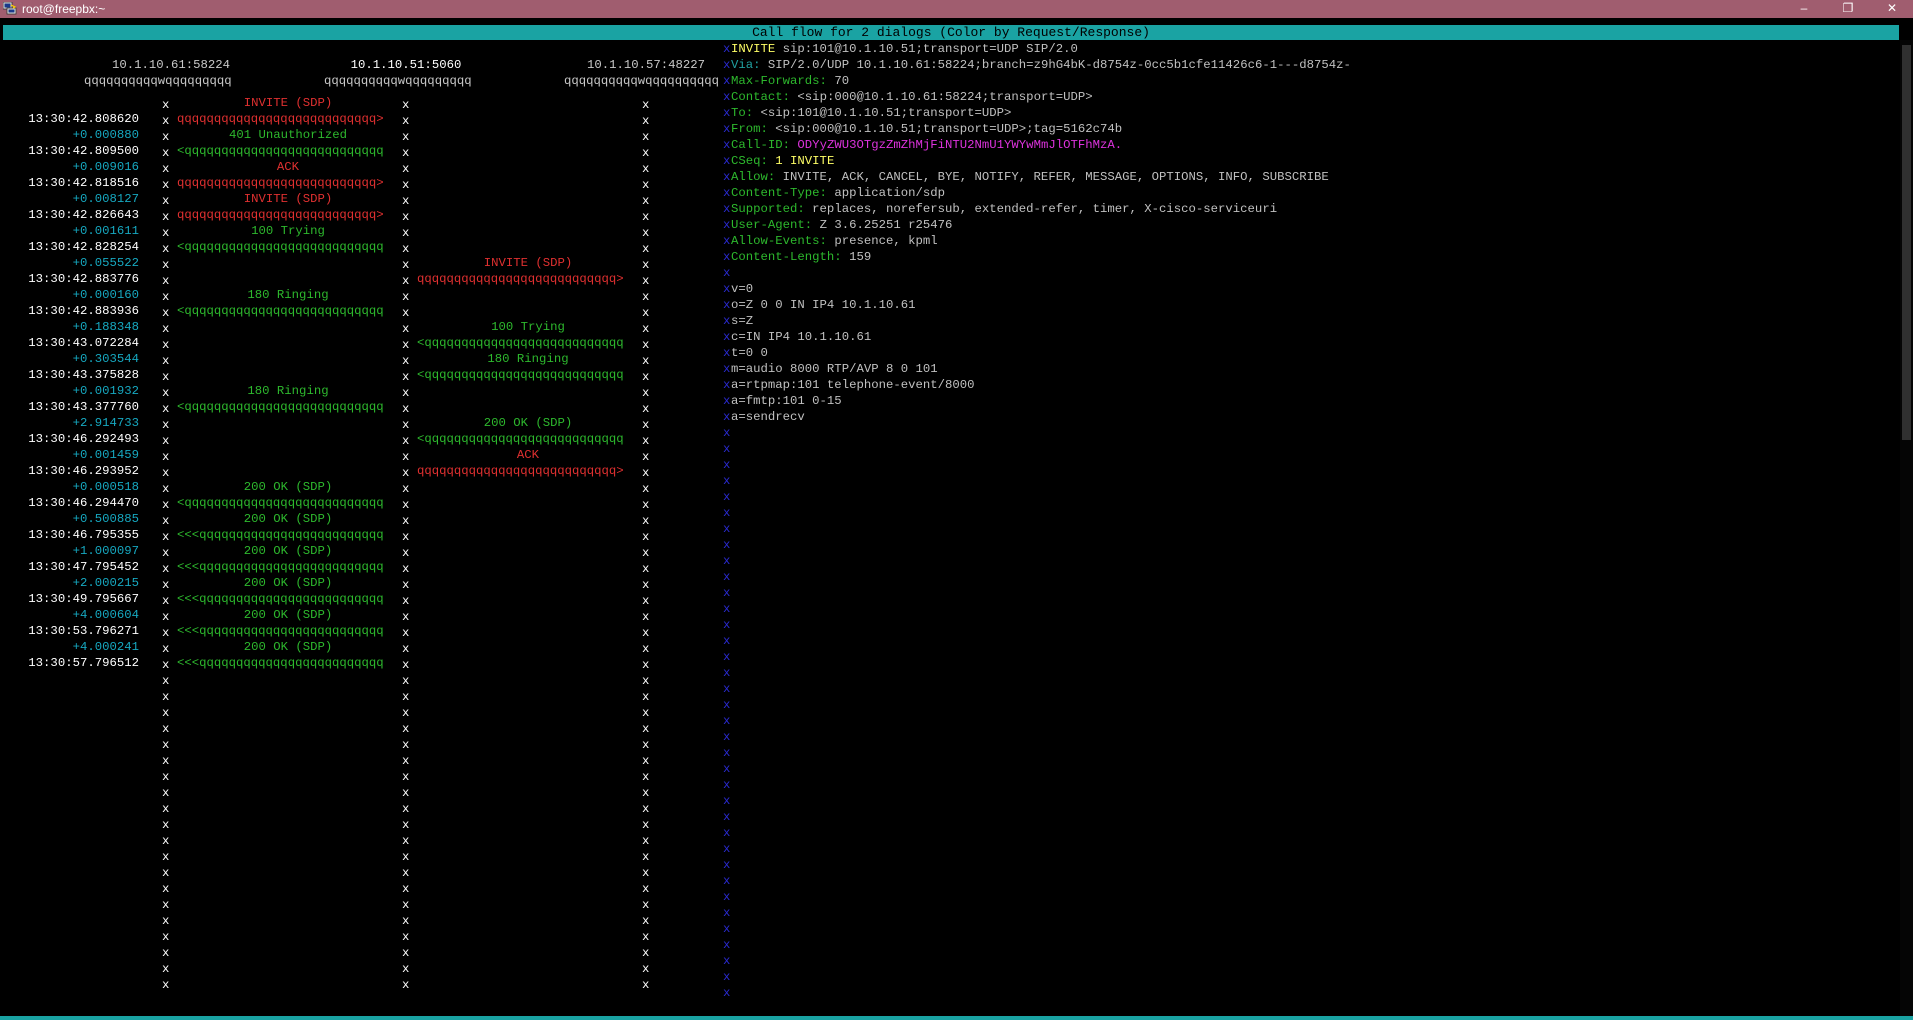 This screenshot has width=1913, height=1020. Describe the element at coordinates (1906, 242) in the screenshot. I see `scrollbar-thumb` at that location.